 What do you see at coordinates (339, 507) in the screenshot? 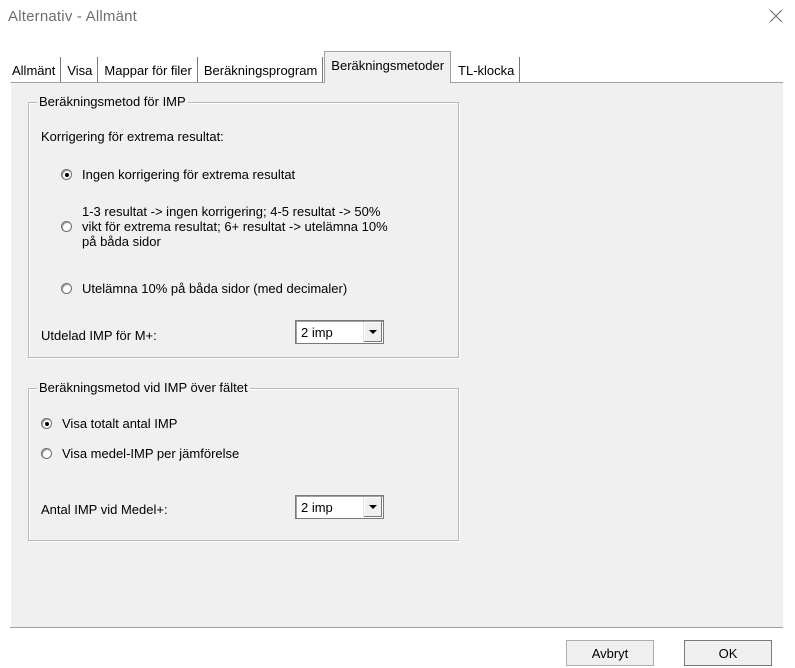
I see `imp-for-average-plus-select: 2 imp` at bounding box center [339, 507].